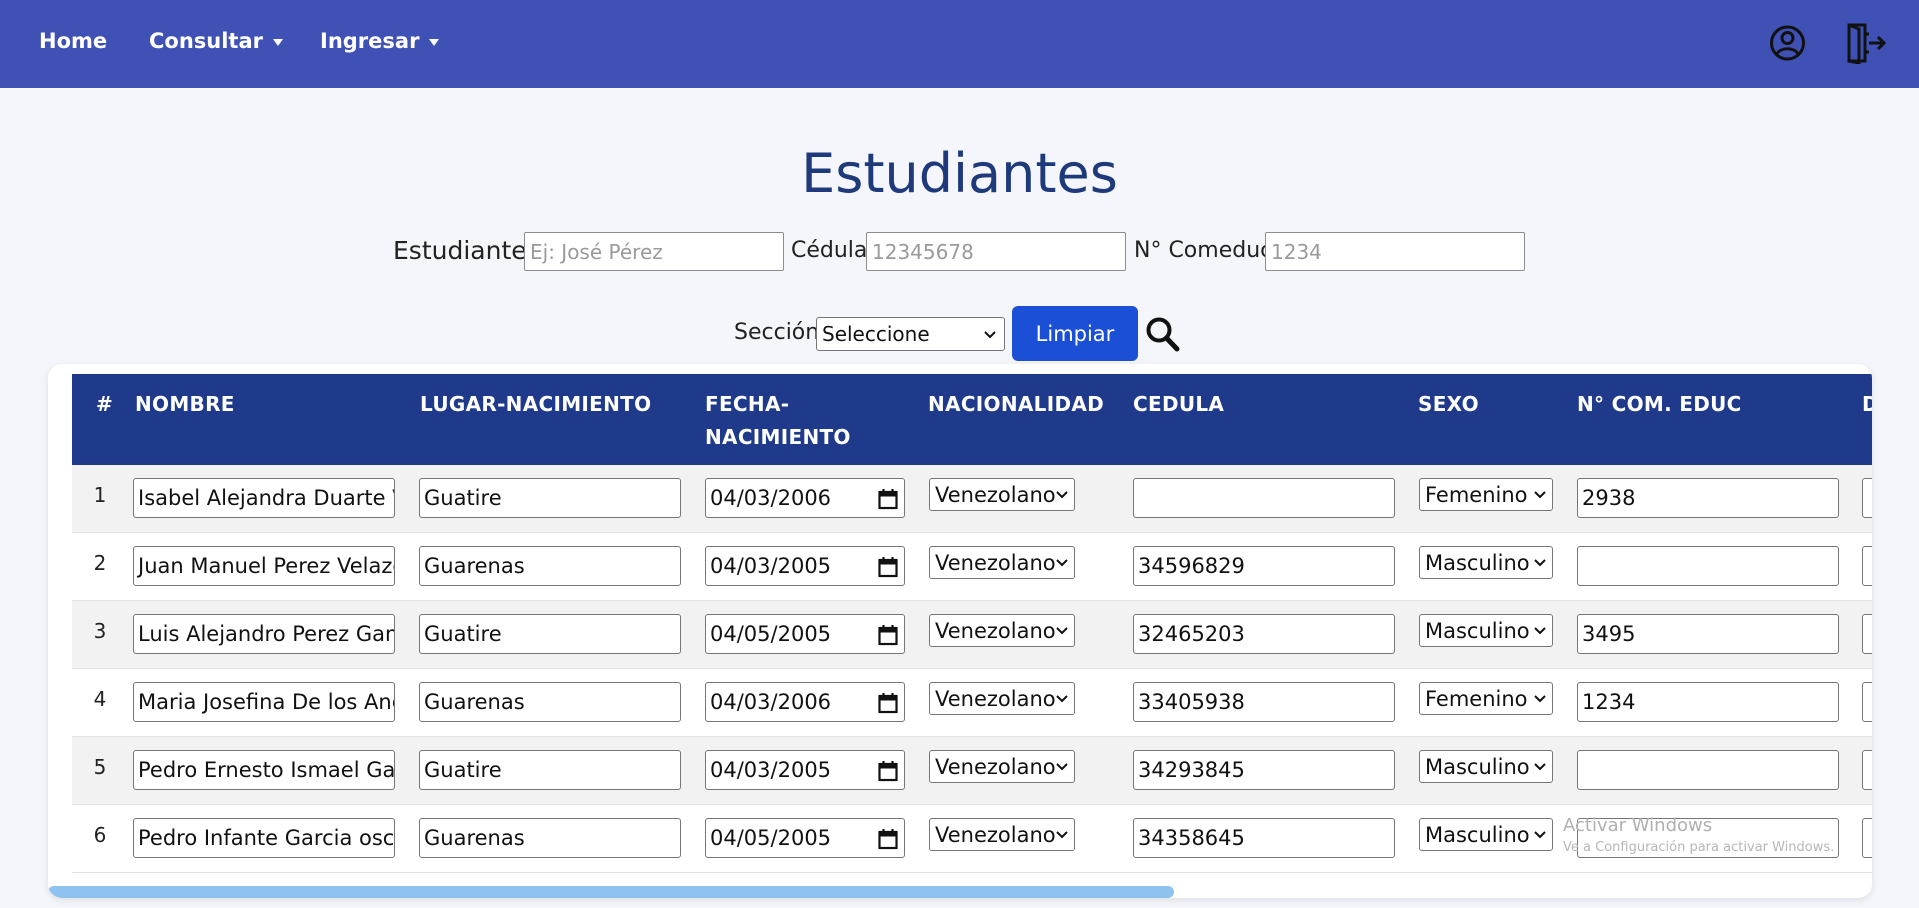 The height and width of the screenshot is (908, 1919). I want to click on top-navbar: Home Consultar Ingresar, so click(959, 44).